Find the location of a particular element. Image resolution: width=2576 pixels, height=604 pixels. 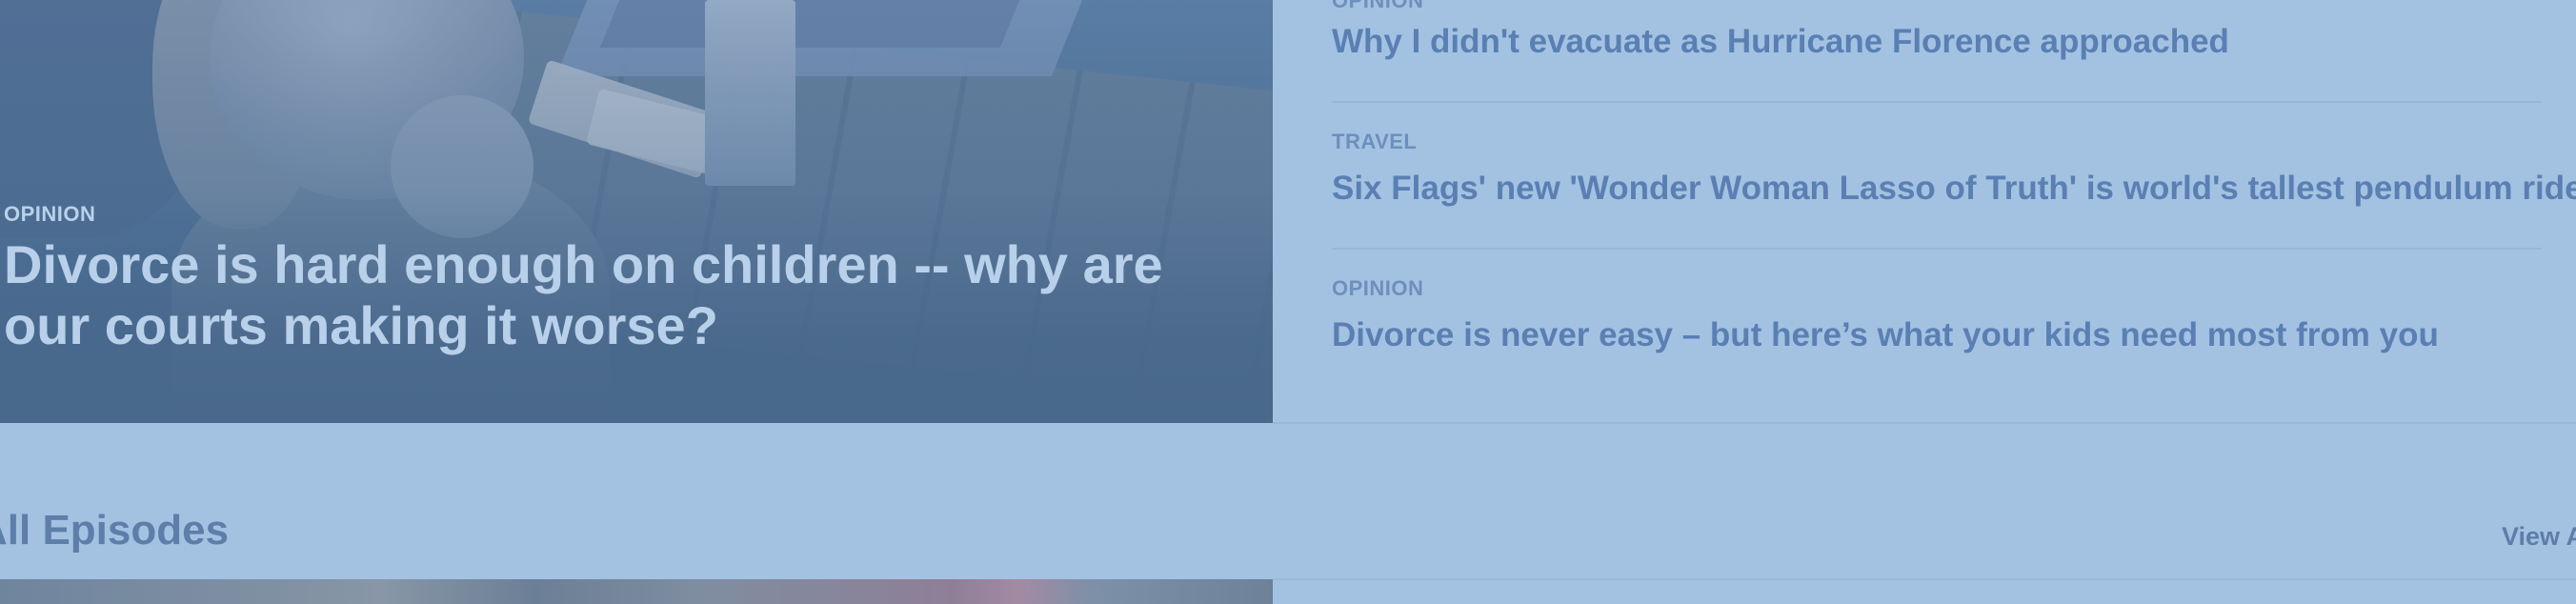

episodes-section-title: All Episodes is located at coordinates (115, 530).